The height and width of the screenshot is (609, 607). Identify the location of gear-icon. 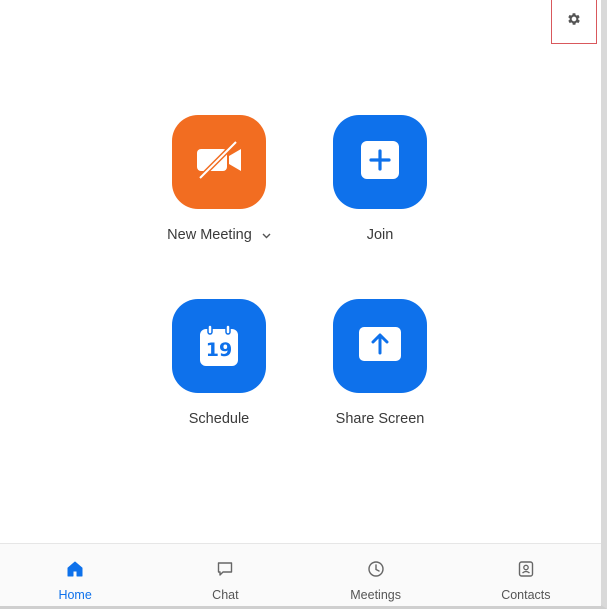
(574, 21).